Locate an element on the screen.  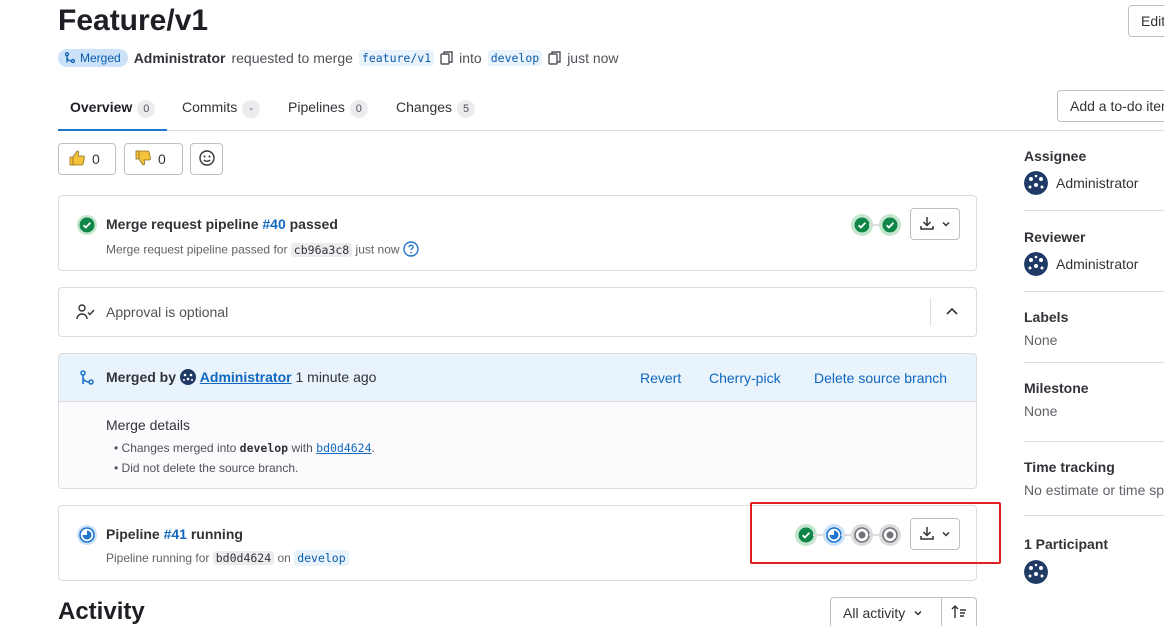
merge-commit-link: bd0d4624 is located at coordinates (343, 448).